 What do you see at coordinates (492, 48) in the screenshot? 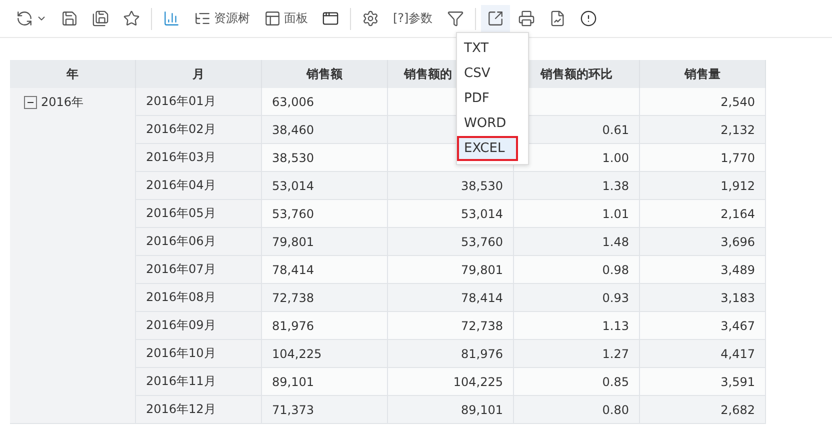
I see `menu-item: TXT` at bounding box center [492, 48].